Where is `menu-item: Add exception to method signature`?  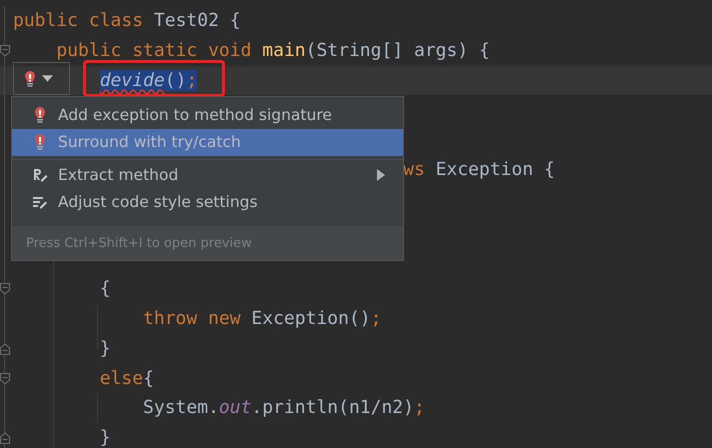
menu-item: Add exception to method signature is located at coordinates (207, 114).